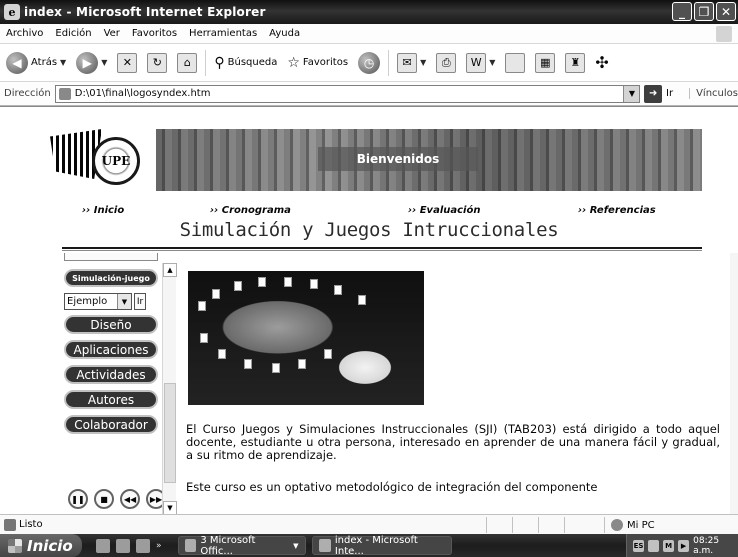  I want to click on content-scrollbar, so click(734, 383).